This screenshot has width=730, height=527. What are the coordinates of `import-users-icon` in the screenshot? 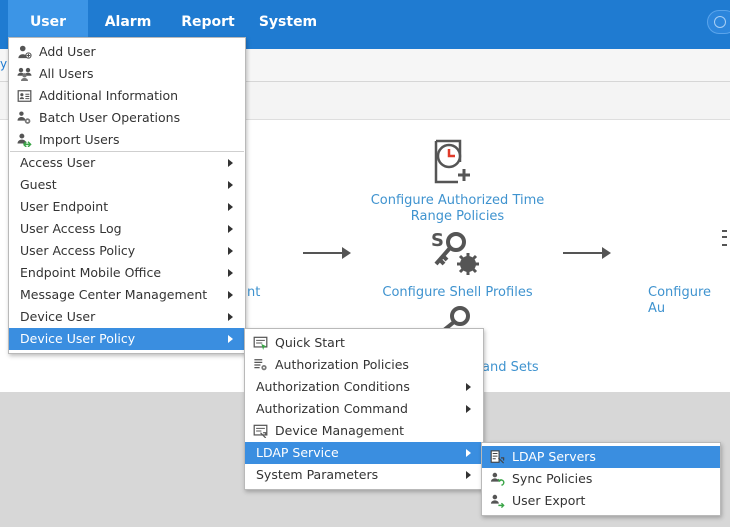 It's located at (24, 140).